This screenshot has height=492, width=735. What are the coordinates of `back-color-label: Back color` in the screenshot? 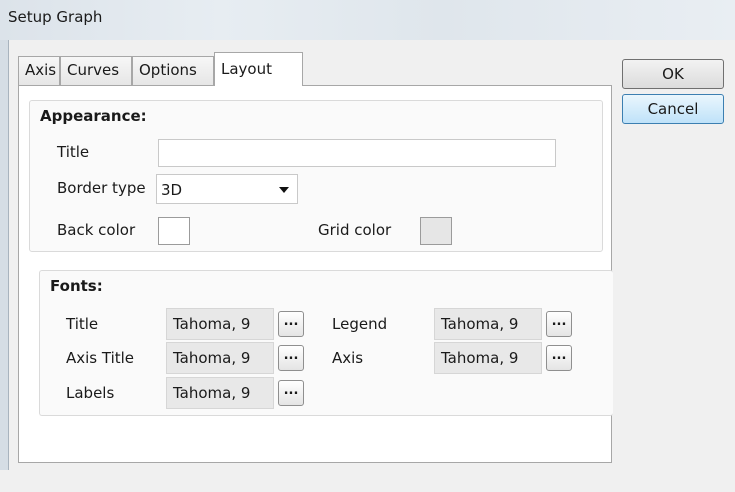 It's located at (96, 230).